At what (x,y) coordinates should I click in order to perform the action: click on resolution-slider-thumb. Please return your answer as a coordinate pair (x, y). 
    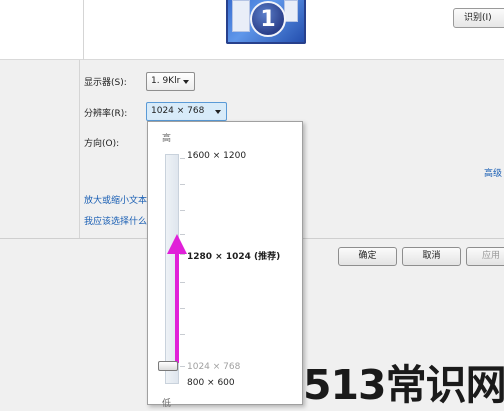
    Looking at the image, I should click on (168, 366).